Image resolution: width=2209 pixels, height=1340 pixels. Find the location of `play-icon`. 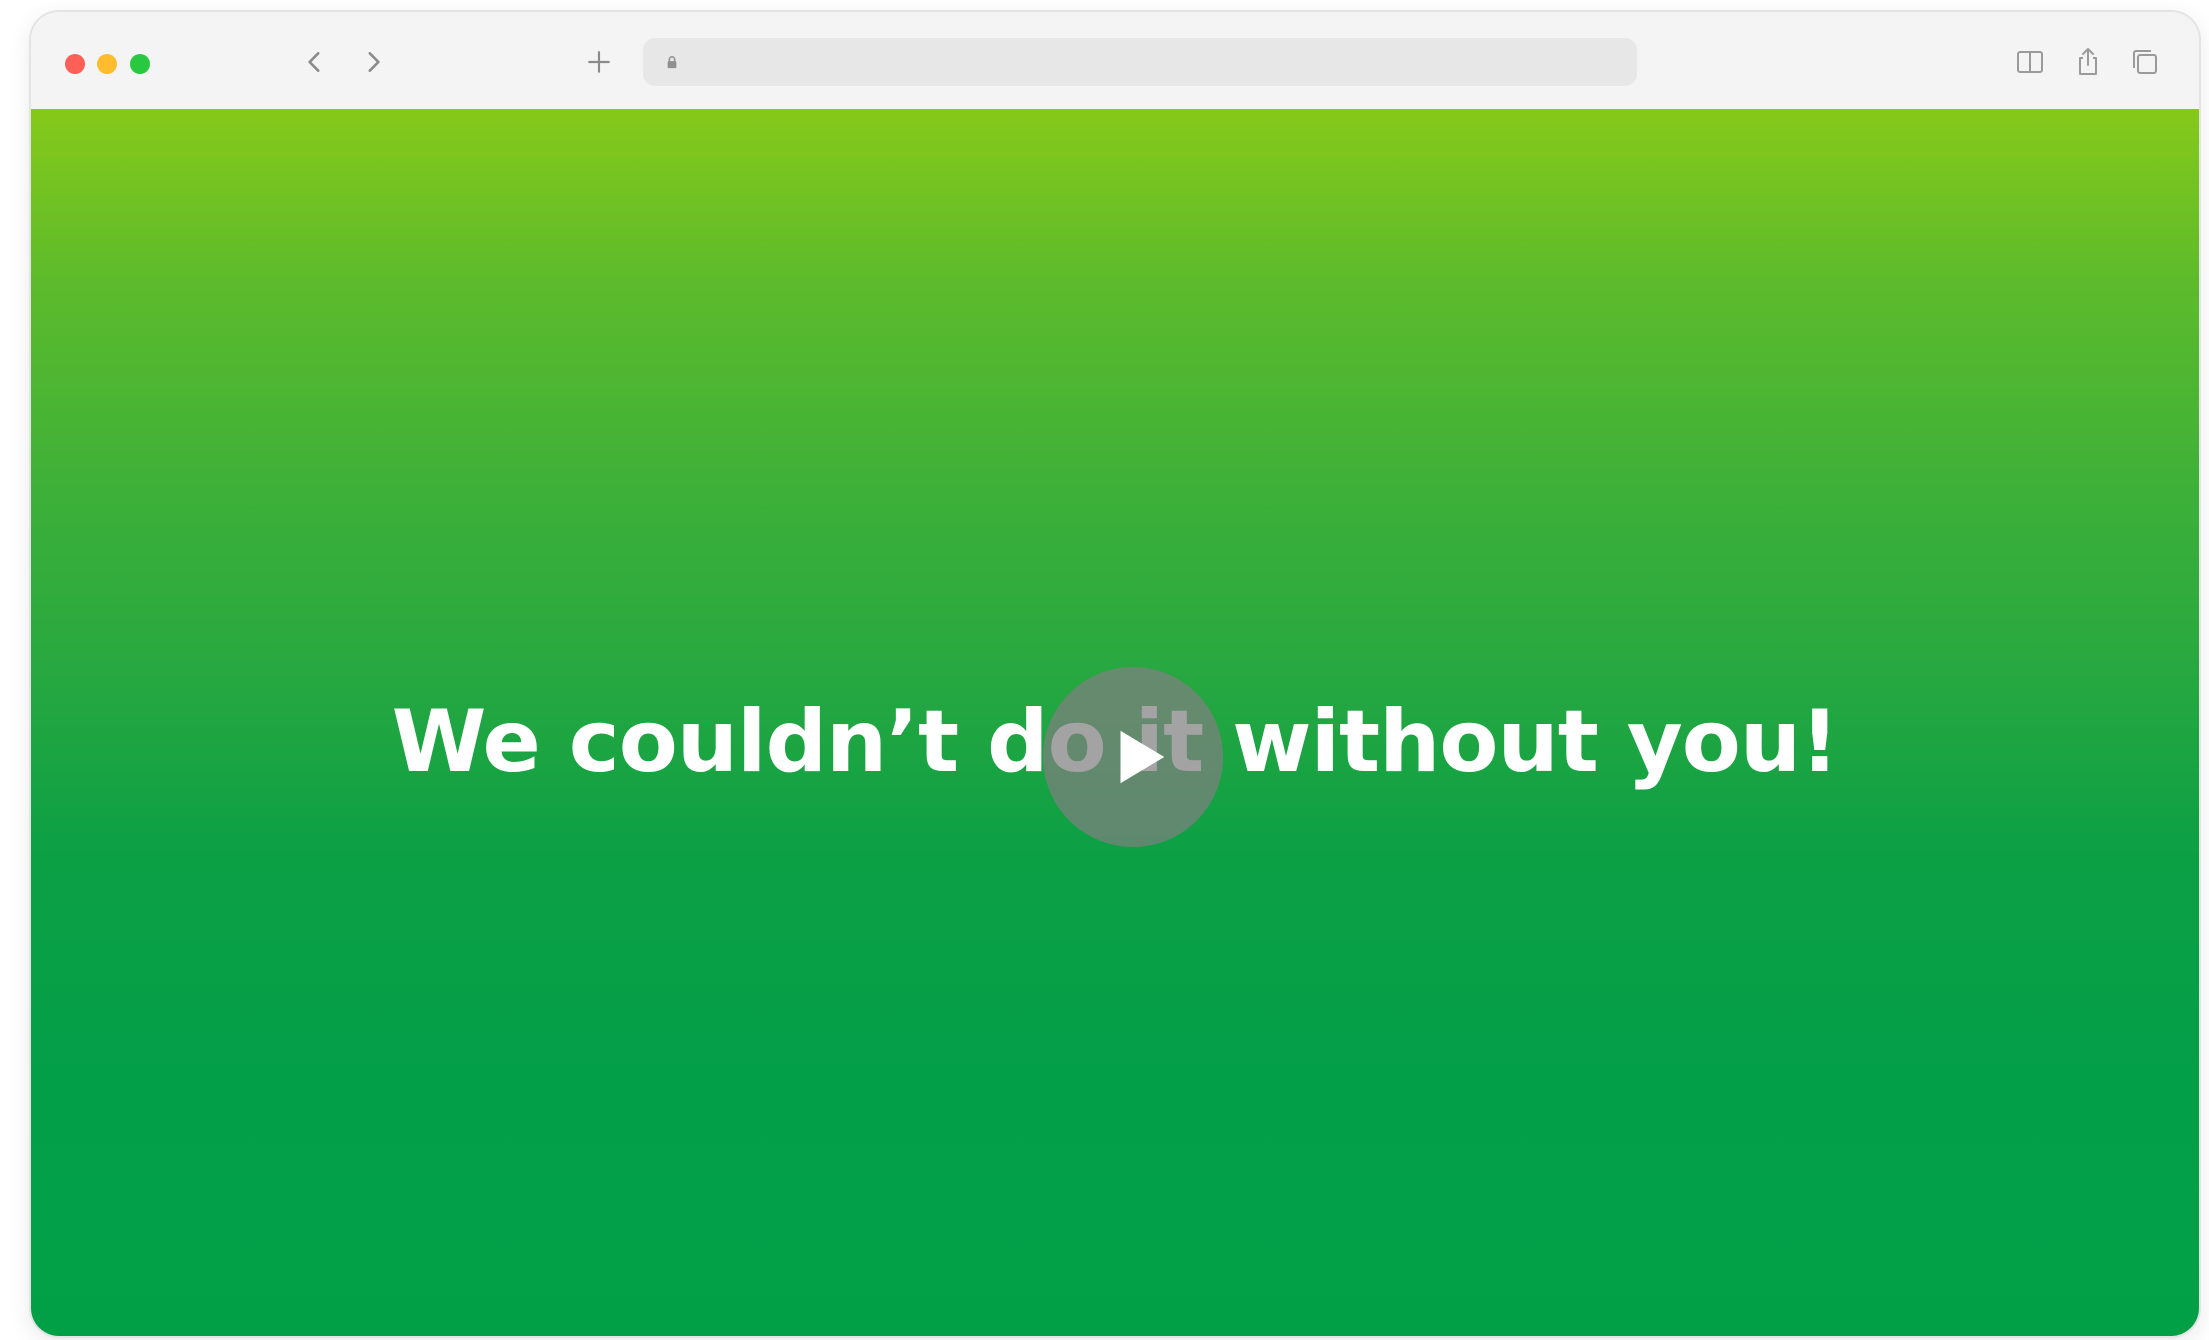

play-icon is located at coordinates (1142, 757).